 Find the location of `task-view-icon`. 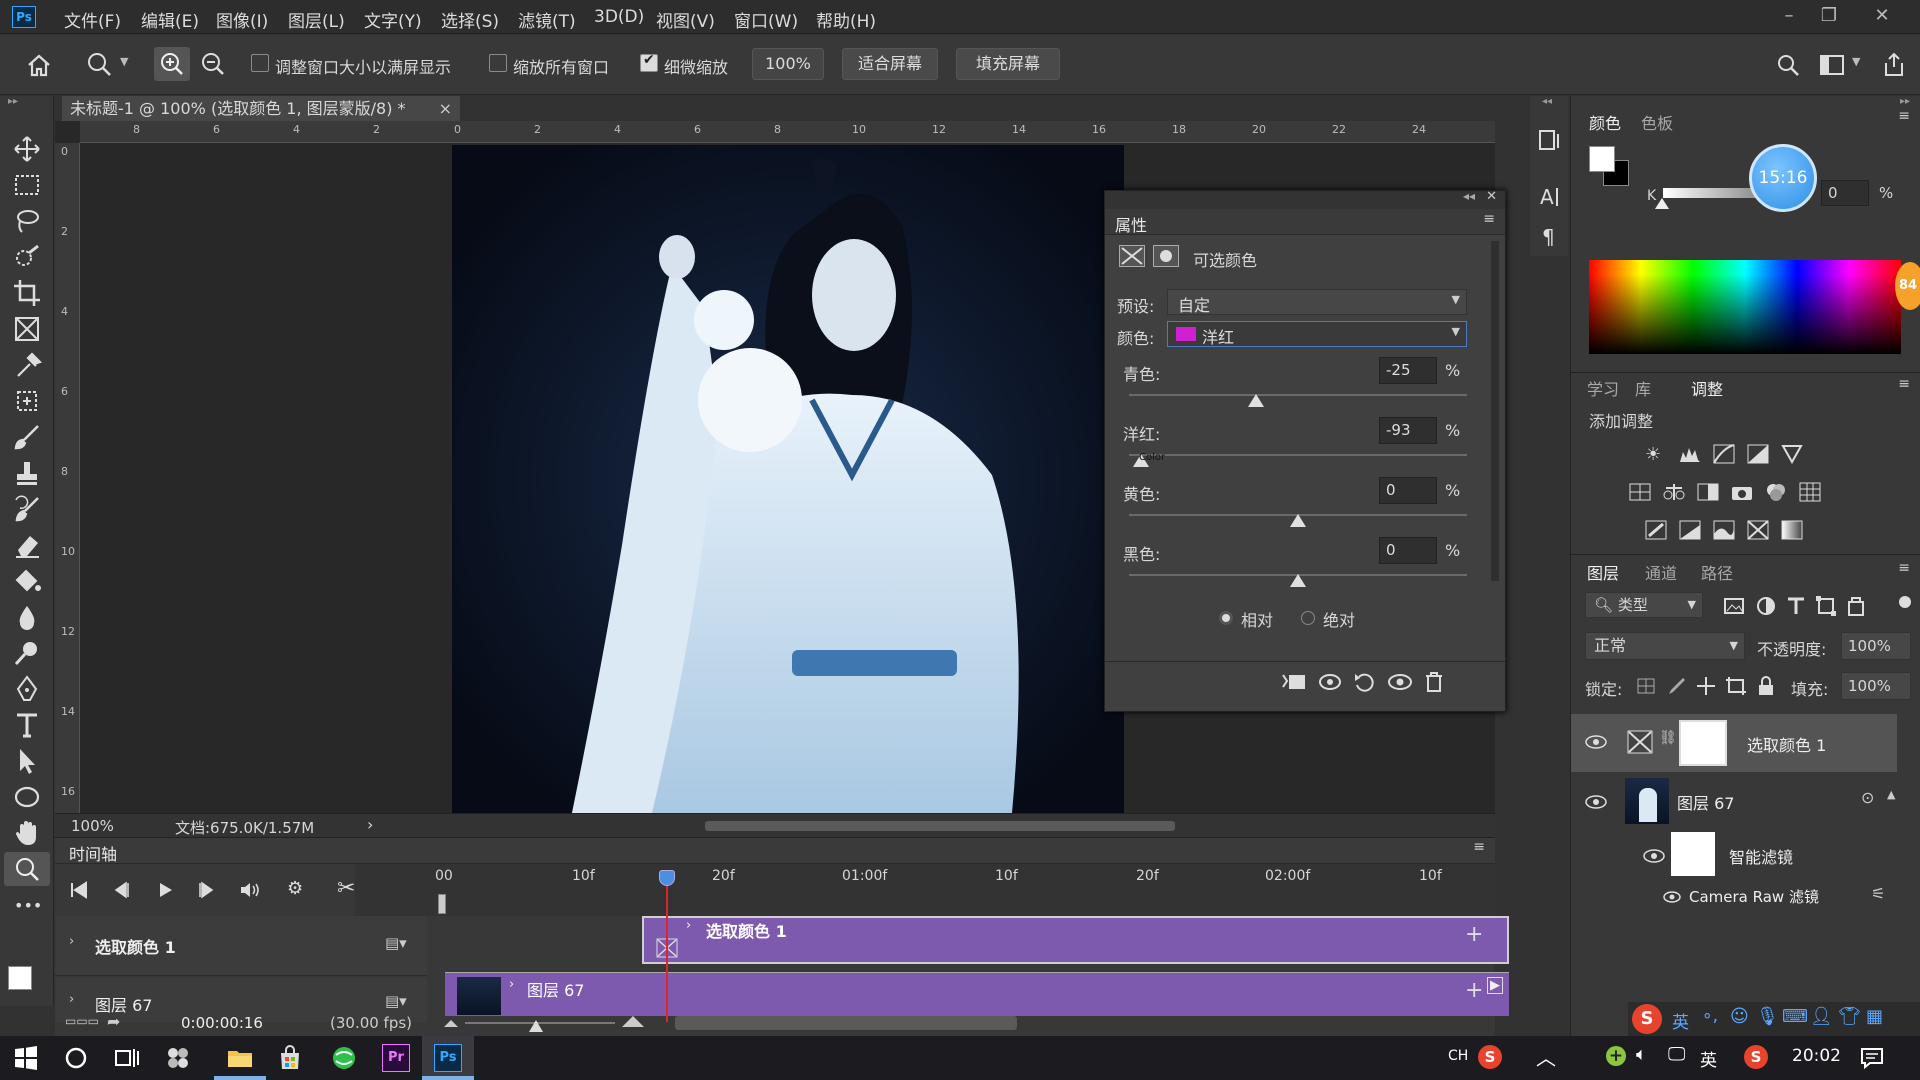

task-view-icon is located at coordinates (126, 1058).